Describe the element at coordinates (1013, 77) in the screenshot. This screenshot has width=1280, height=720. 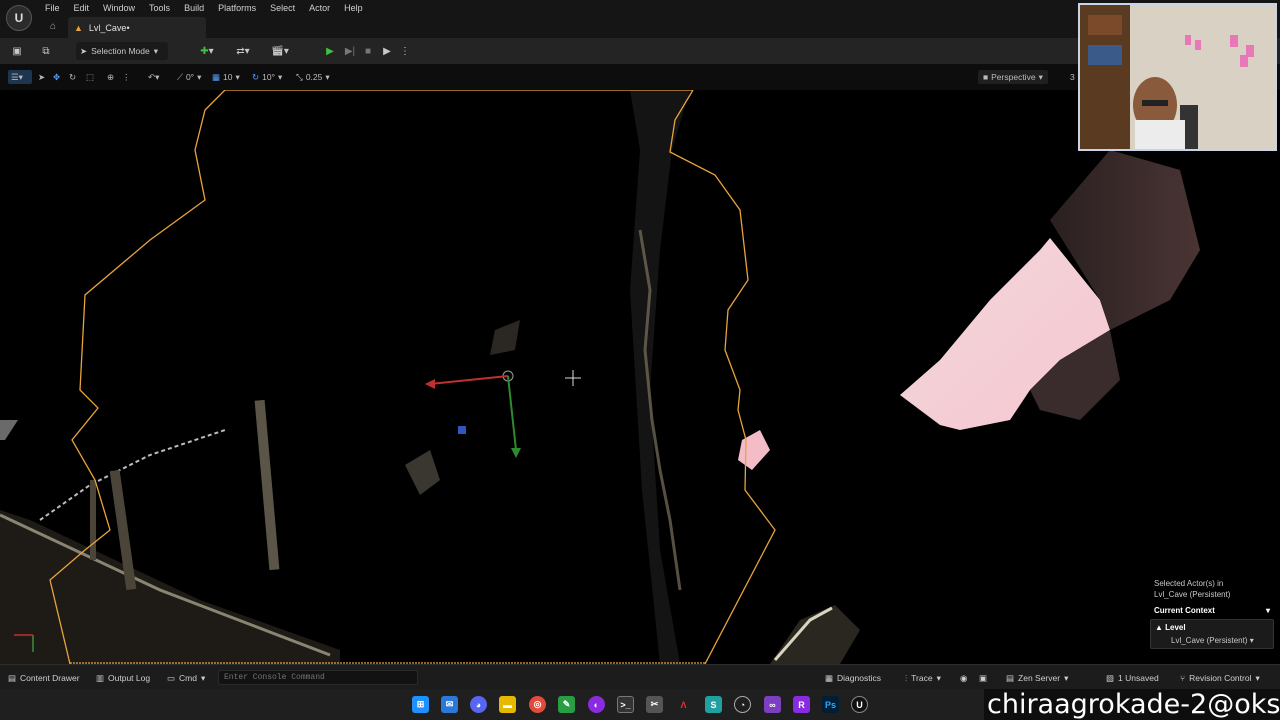
I see `perspective-button: ■ Perspective ▾` at that location.